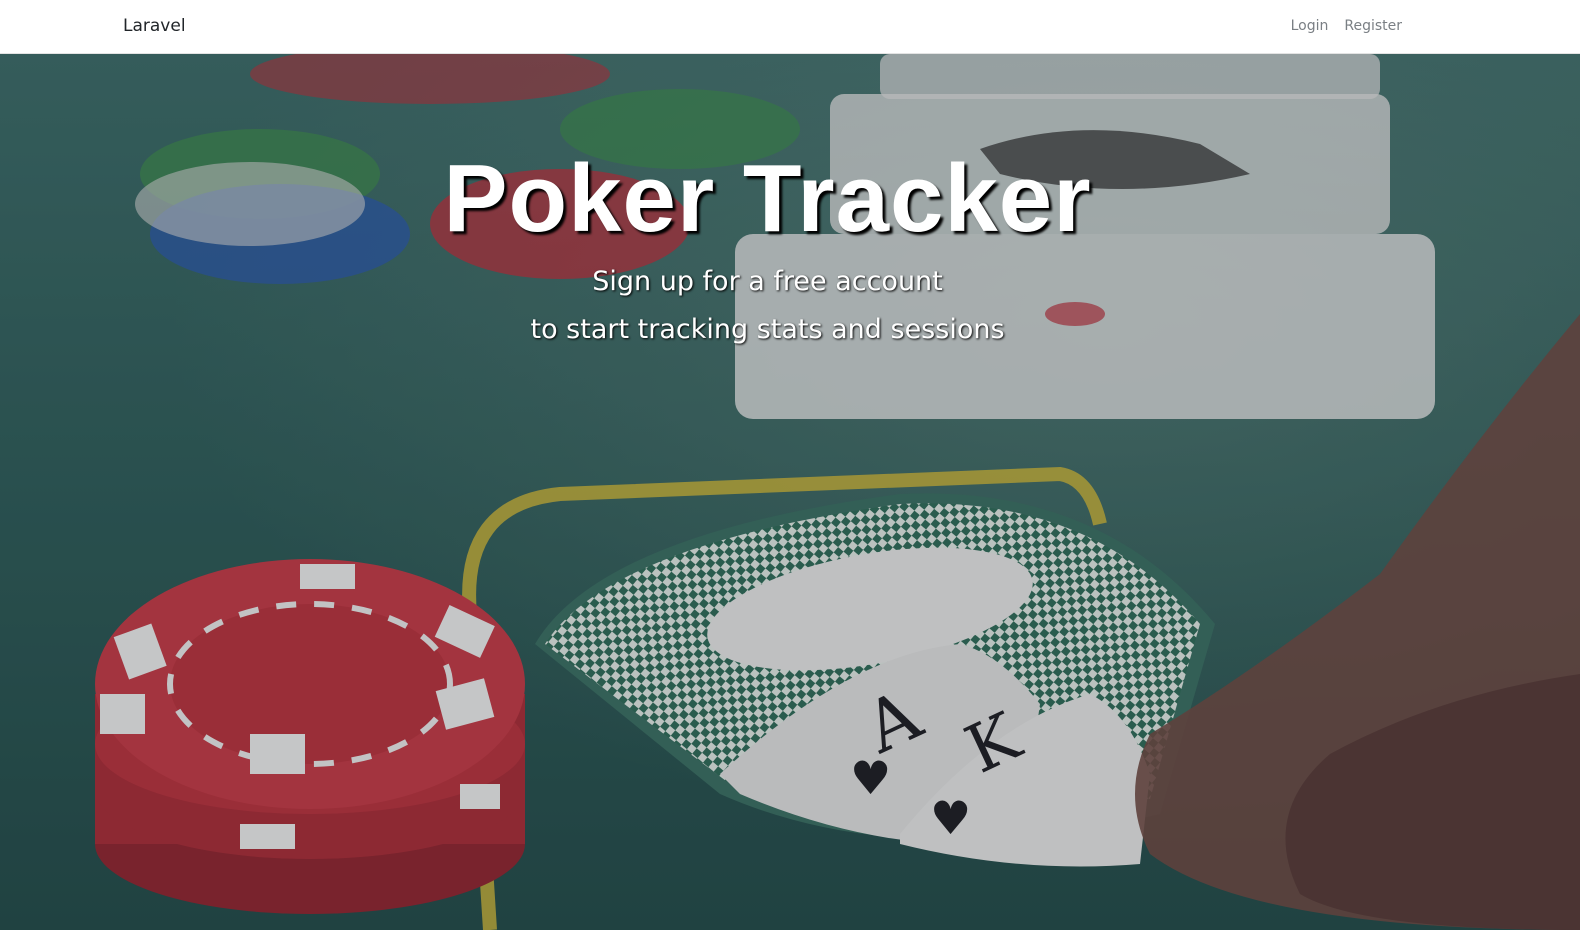 The height and width of the screenshot is (938, 1580). I want to click on hero-title: Poker Tracker, so click(767, 198).